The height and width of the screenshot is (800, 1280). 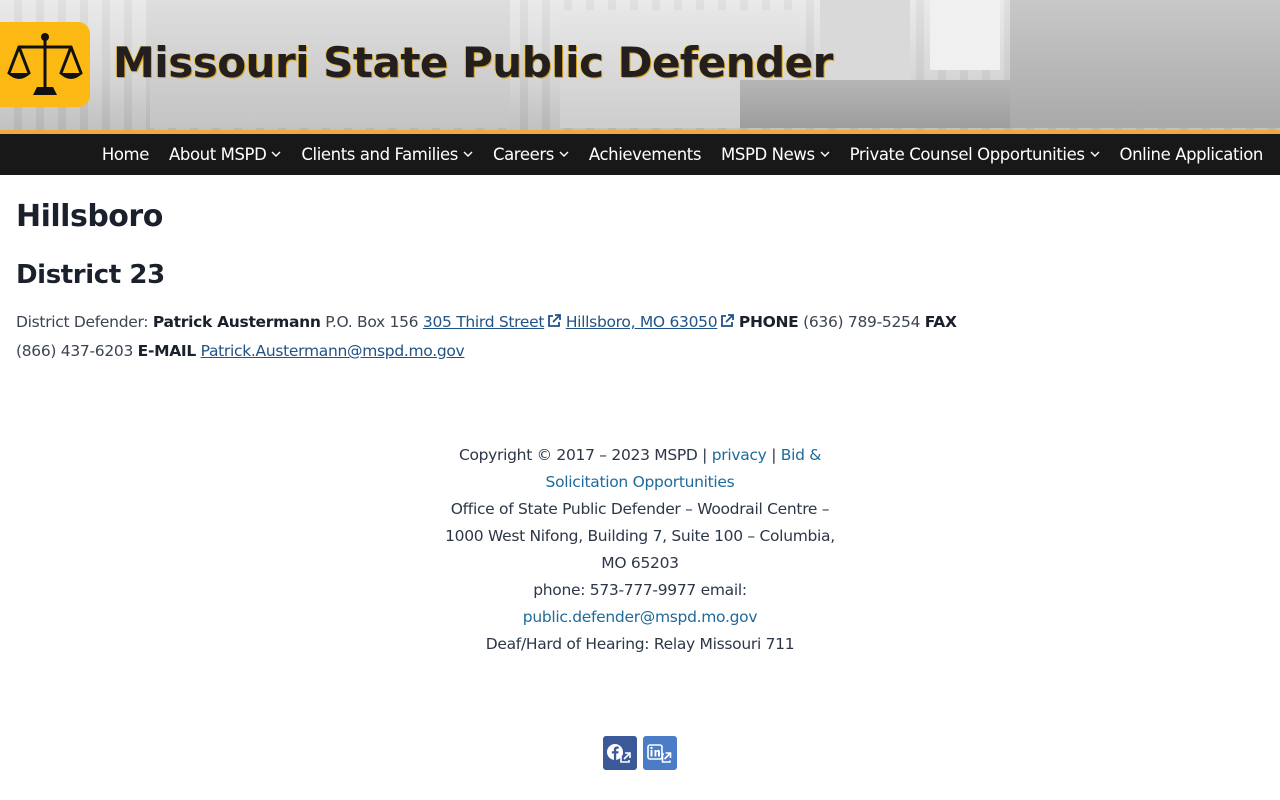 I want to click on nav-item-online-application: Online Application, so click(x=1191, y=154).